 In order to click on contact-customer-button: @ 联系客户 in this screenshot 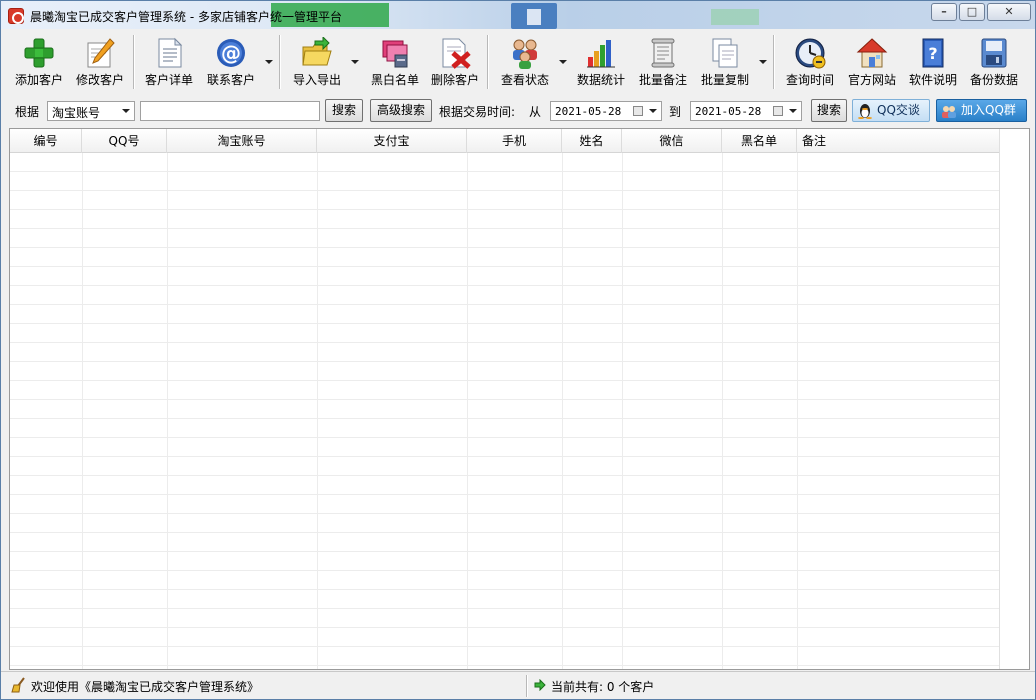, I will do `click(231, 62)`.